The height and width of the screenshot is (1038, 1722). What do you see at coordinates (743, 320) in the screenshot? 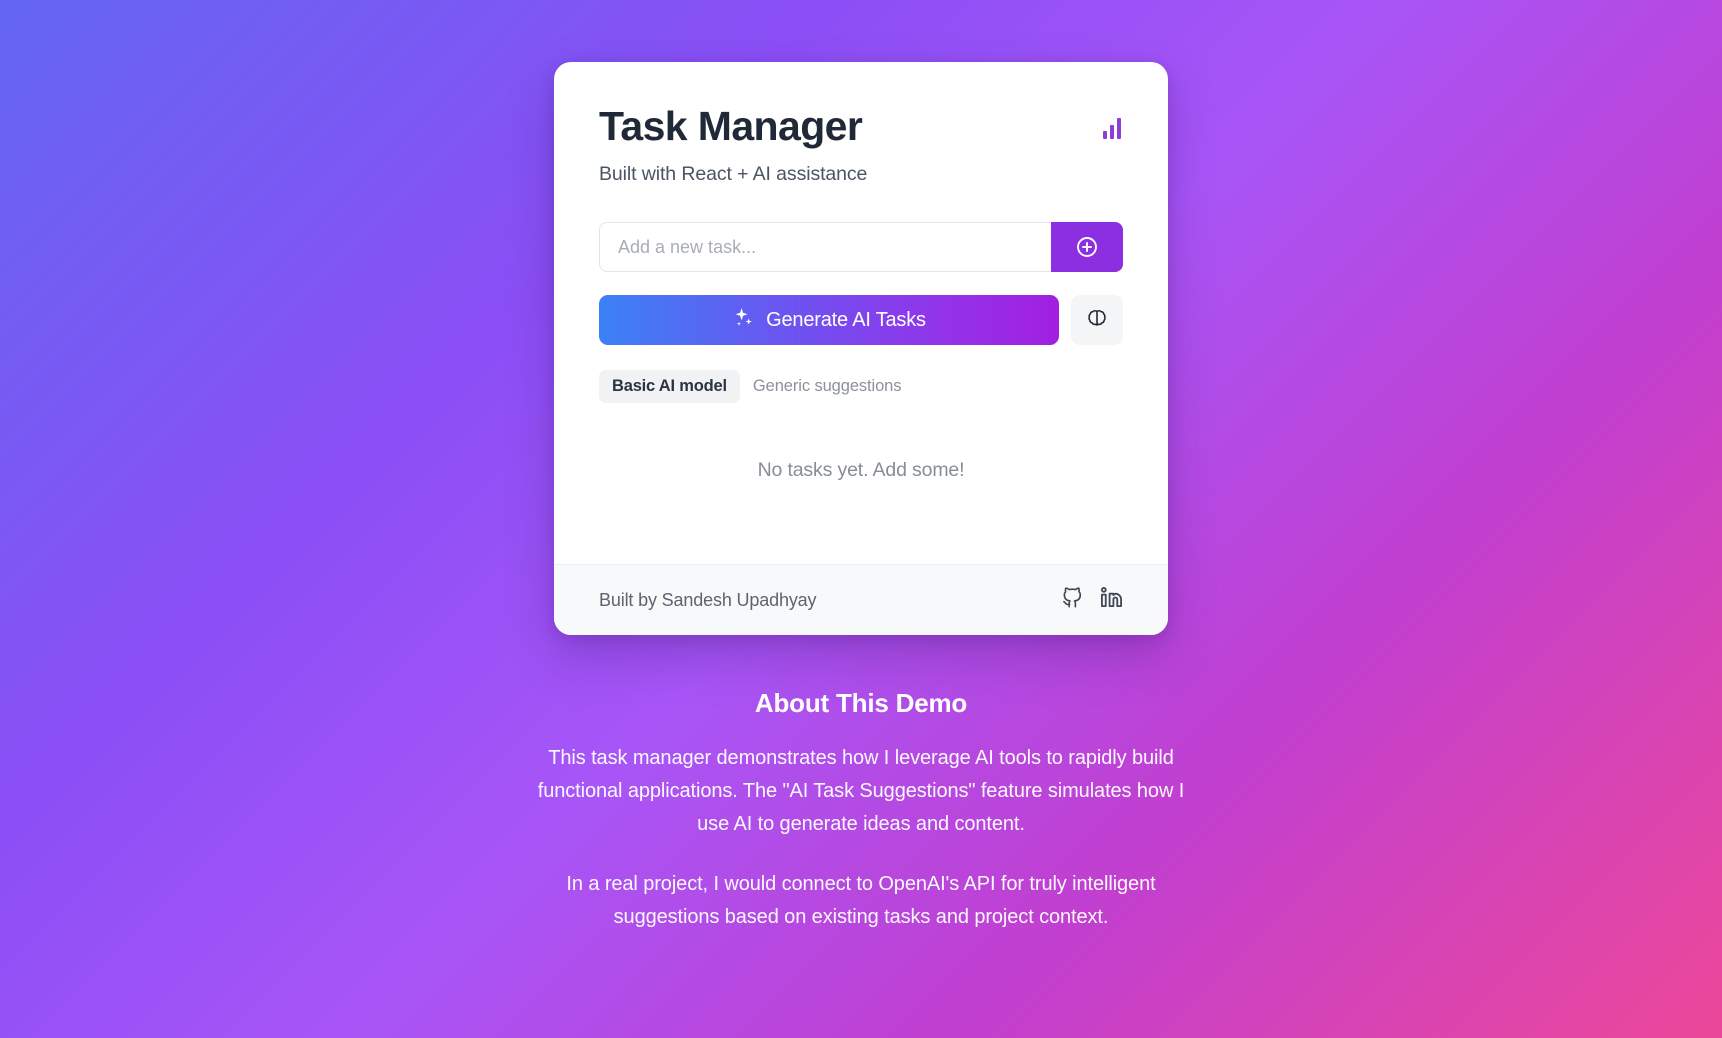
I see `sparkles-icon` at bounding box center [743, 320].